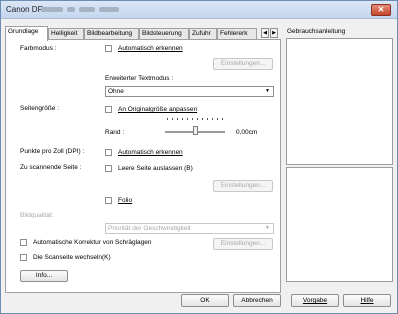 This screenshot has width=398, height=314. What do you see at coordinates (157, 109) in the screenshot?
I see `fit-original-label: An Originalgröße anpassen` at bounding box center [157, 109].